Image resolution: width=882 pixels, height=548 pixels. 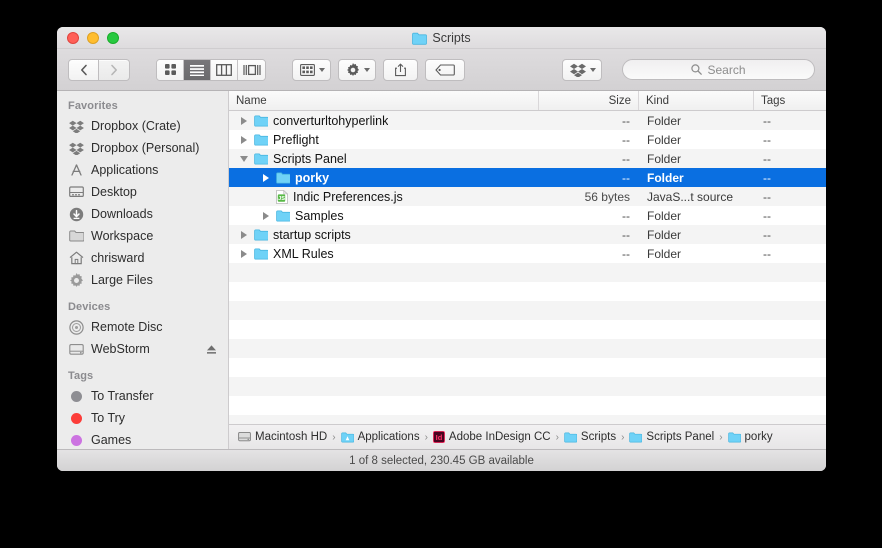 I want to click on sidebar-item-dropbox-personal: Dropbox (Personal), so click(x=142, y=148).